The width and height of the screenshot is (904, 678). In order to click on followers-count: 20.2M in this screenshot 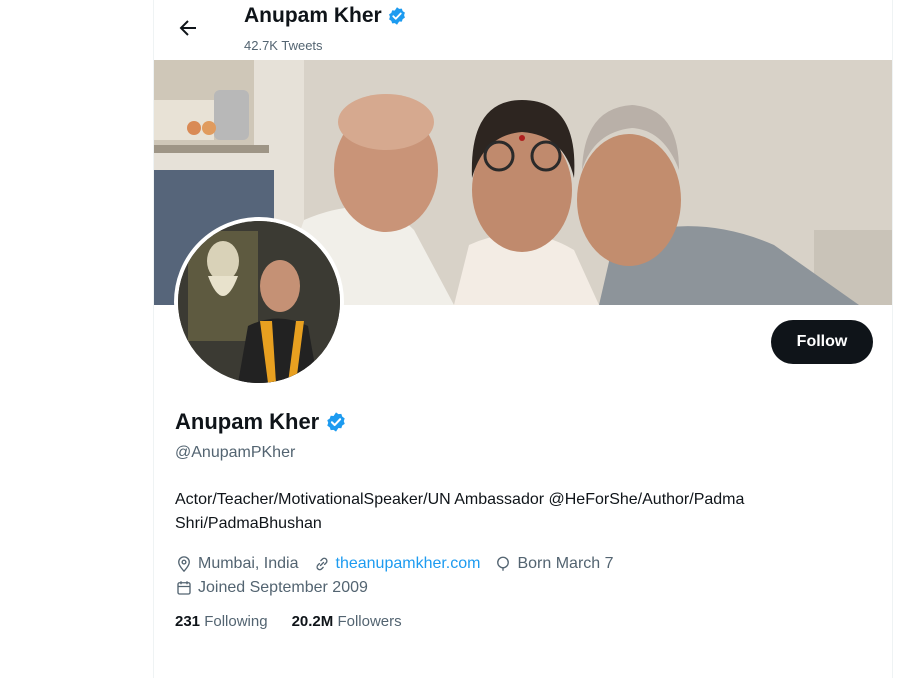, I will do `click(312, 621)`.